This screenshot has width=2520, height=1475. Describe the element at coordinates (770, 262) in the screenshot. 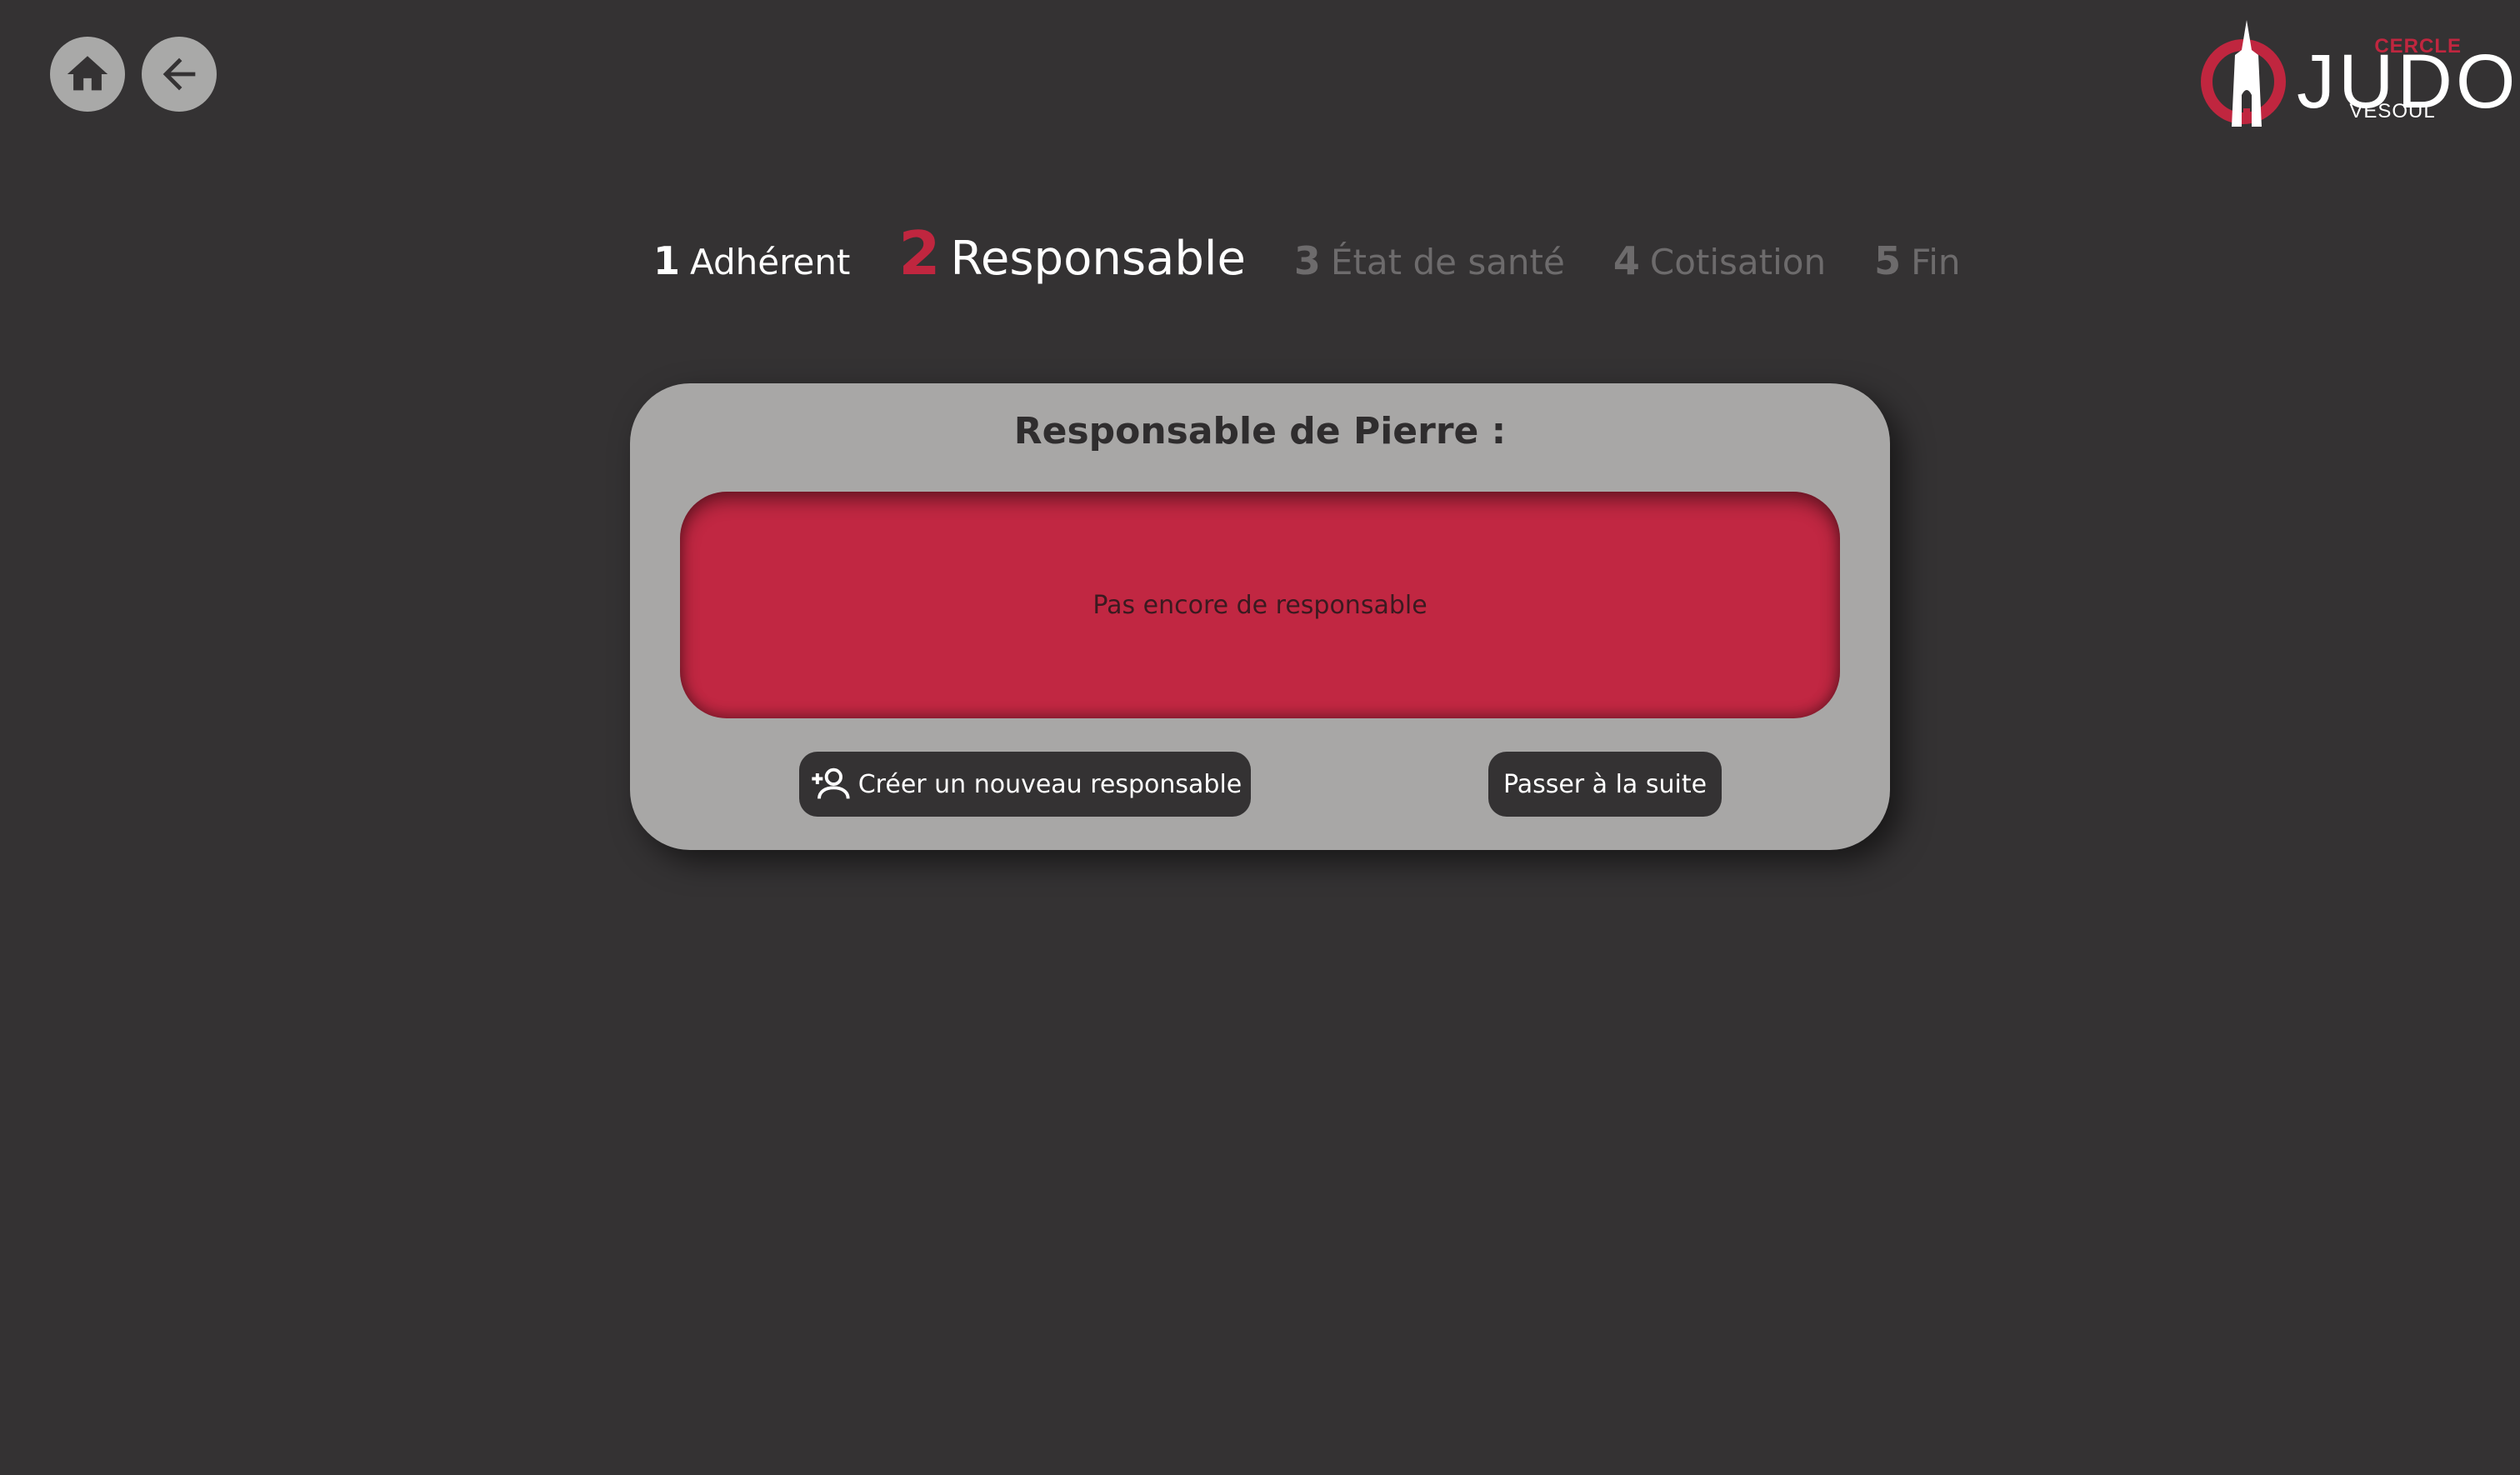

I see `step-label: Adhérent` at that location.